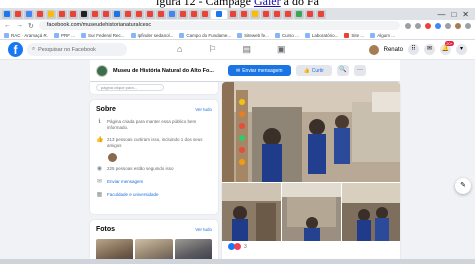 This screenshot has height=264, width=475. What do you see at coordinates (465, 14) in the screenshot?
I see `close-window-button: ✕` at bounding box center [465, 14].